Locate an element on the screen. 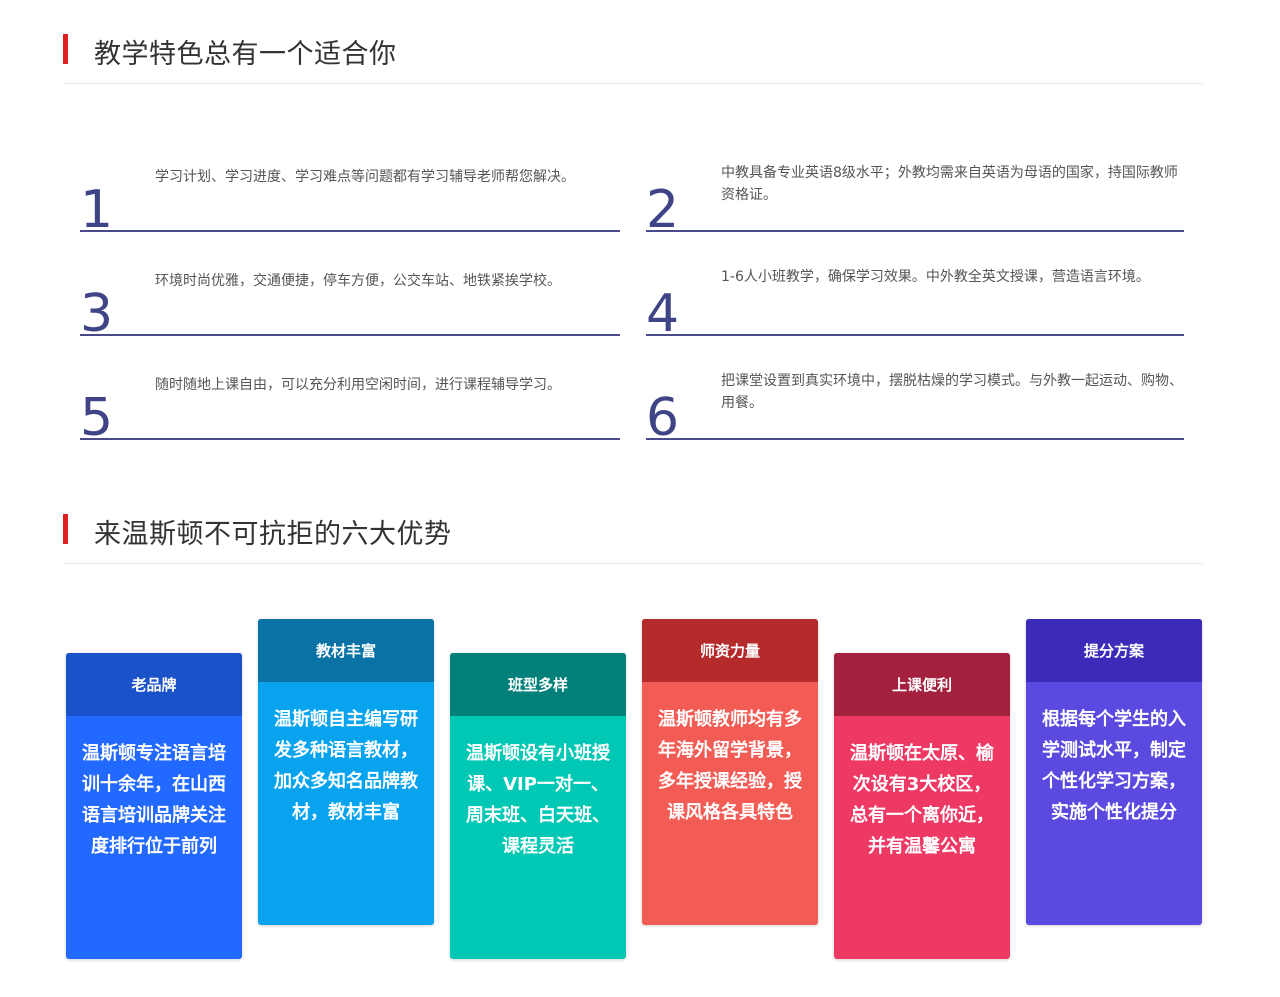 The height and width of the screenshot is (997, 1280). feature-number: 5 is located at coordinates (97, 418).